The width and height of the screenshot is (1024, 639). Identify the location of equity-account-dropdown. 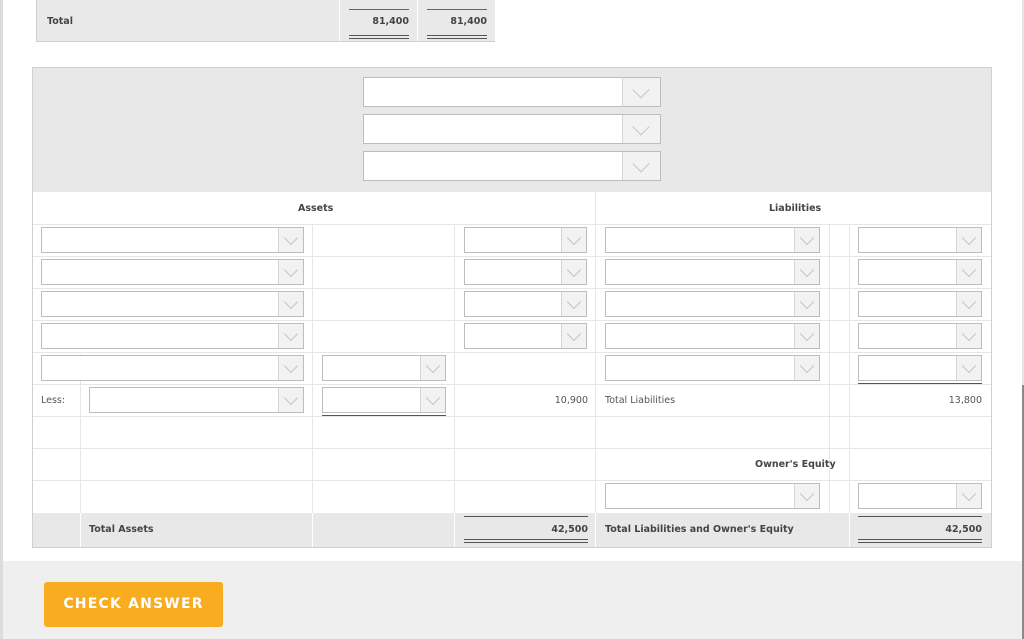
(712, 496).